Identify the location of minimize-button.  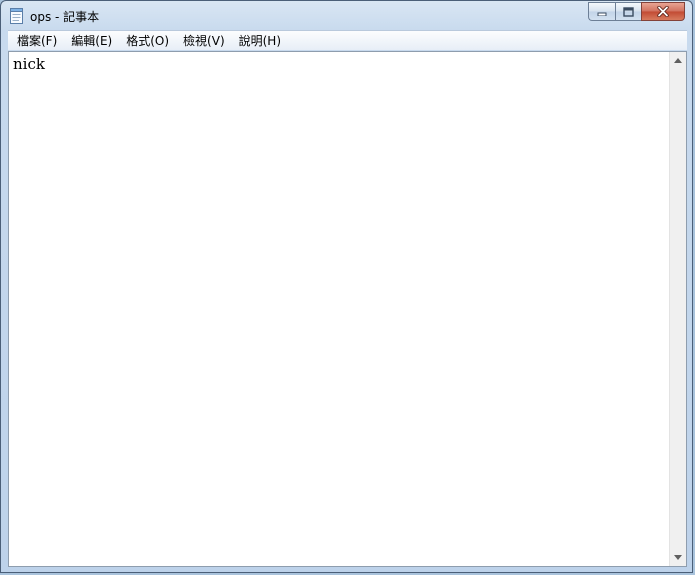
(601, 11).